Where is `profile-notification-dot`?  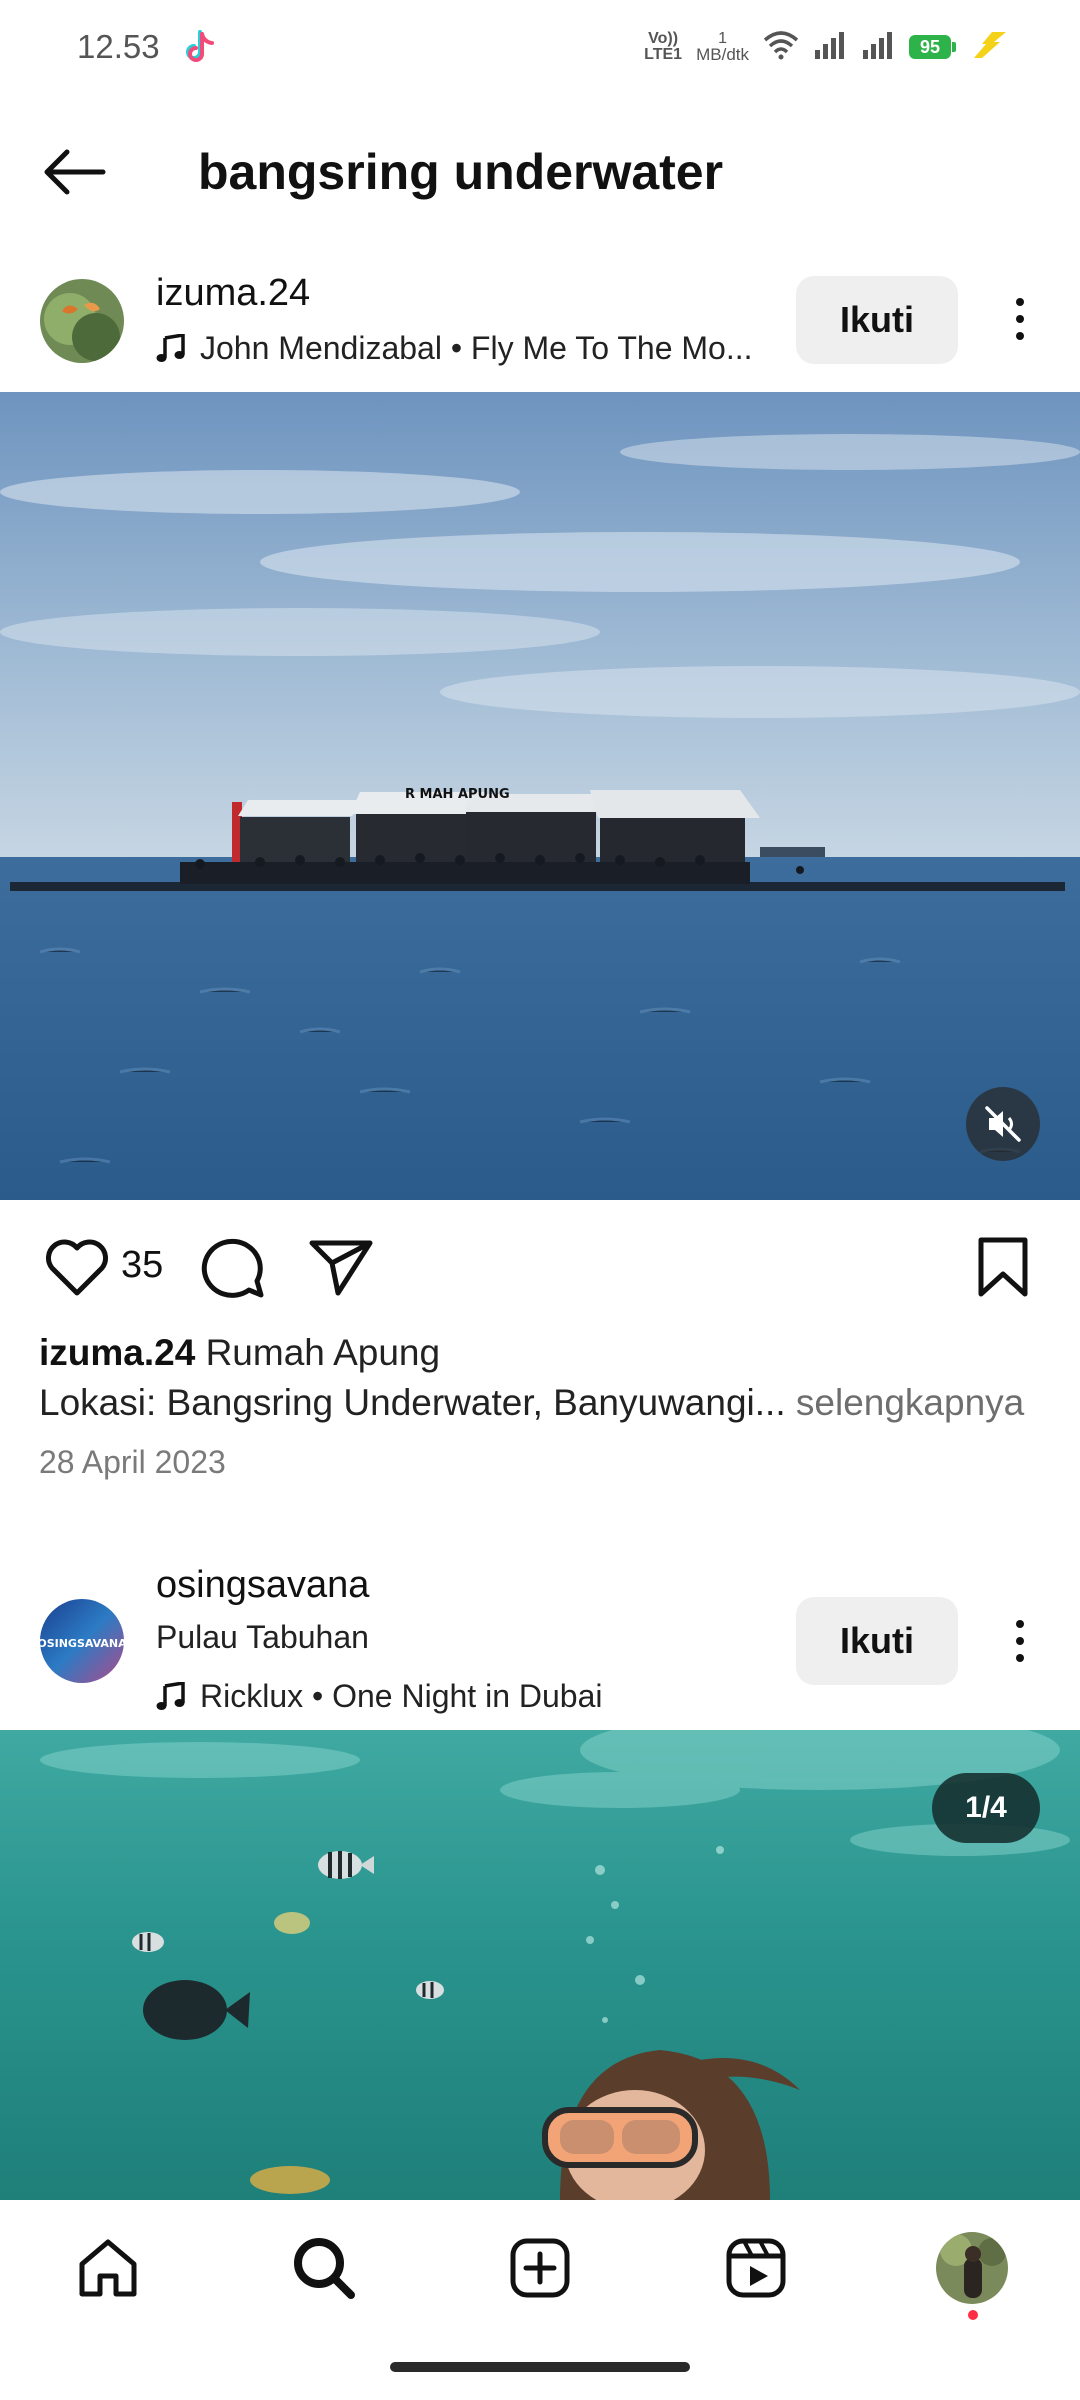
profile-notification-dot is located at coordinates (973, 2315).